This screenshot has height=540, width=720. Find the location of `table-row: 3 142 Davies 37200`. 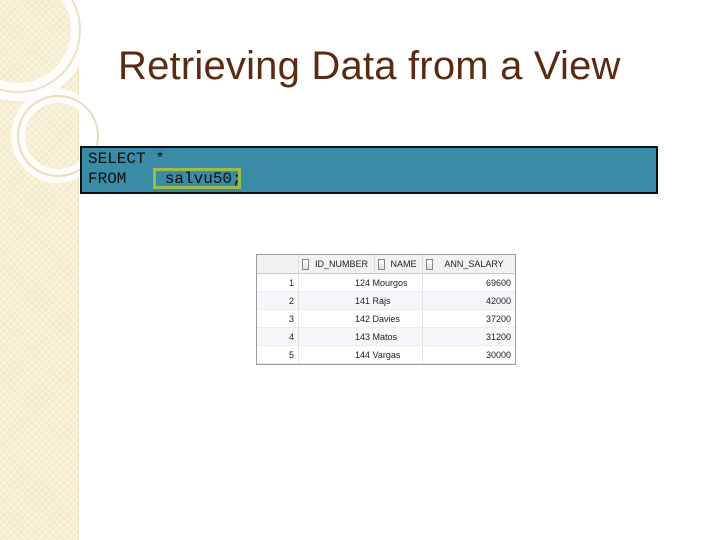

table-row: 3 142 Davies 37200 is located at coordinates (386, 319).